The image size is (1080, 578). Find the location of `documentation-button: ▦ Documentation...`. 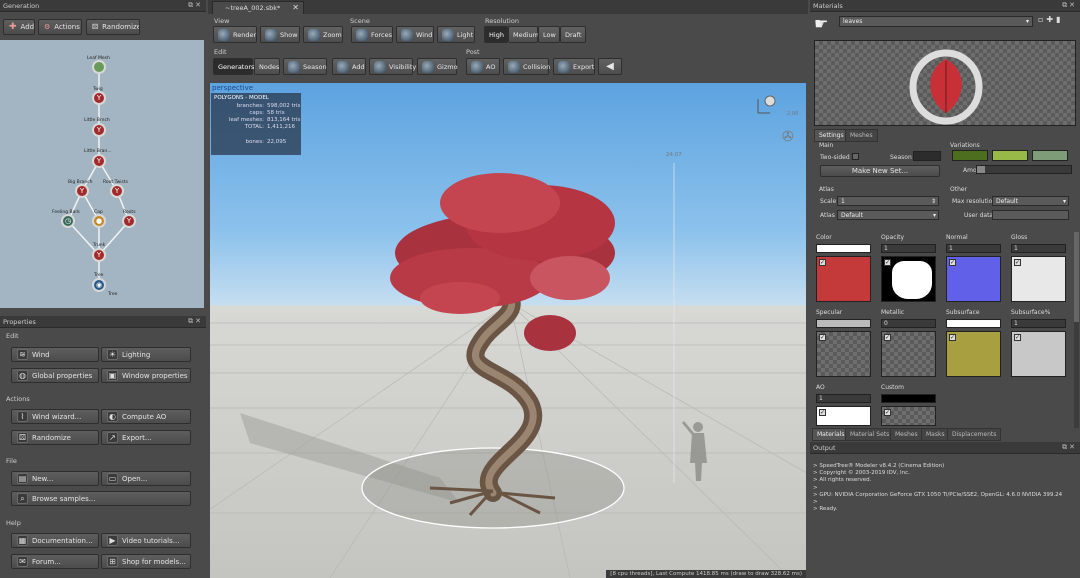

documentation-button: ▦ Documentation... is located at coordinates (55, 540).